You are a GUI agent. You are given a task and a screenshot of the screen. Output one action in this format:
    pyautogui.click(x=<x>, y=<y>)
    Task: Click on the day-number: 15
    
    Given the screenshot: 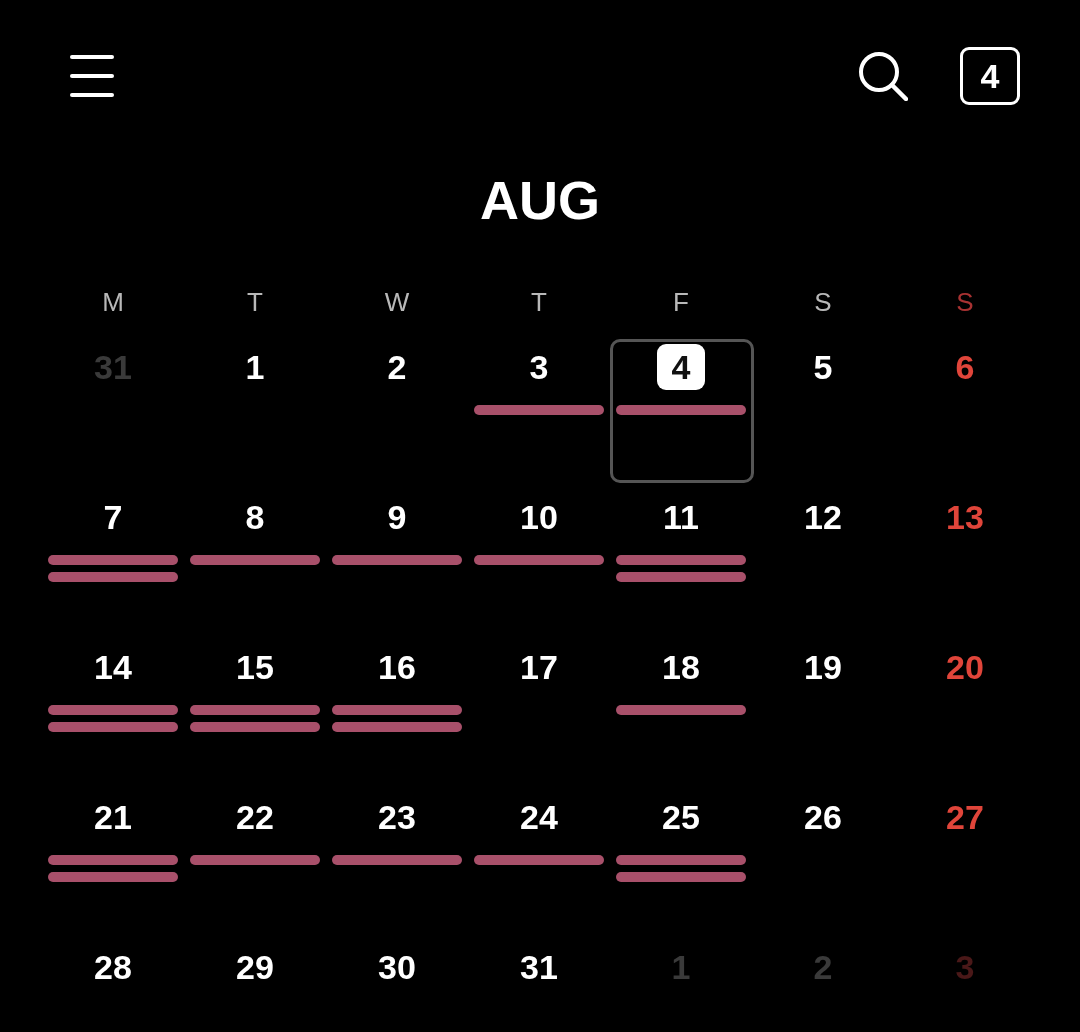 What is the action you would take?
    pyautogui.click(x=255, y=667)
    